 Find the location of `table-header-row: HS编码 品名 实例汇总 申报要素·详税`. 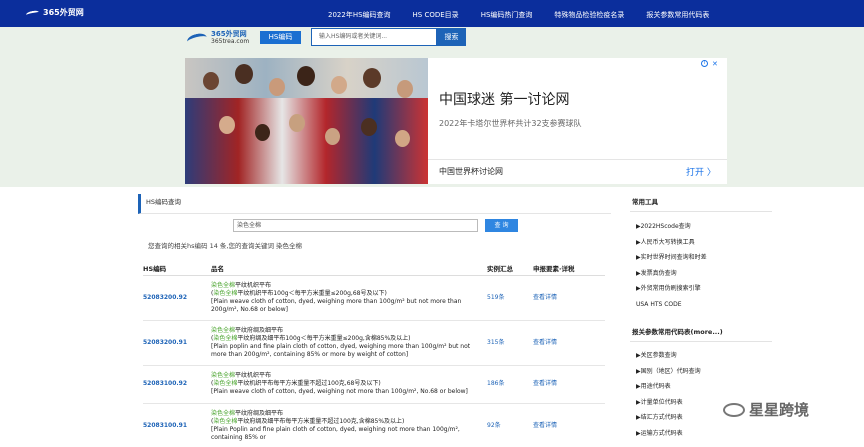

table-header-row: HS编码 品名 实例汇总 申报要素·详税 is located at coordinates (374, 269).